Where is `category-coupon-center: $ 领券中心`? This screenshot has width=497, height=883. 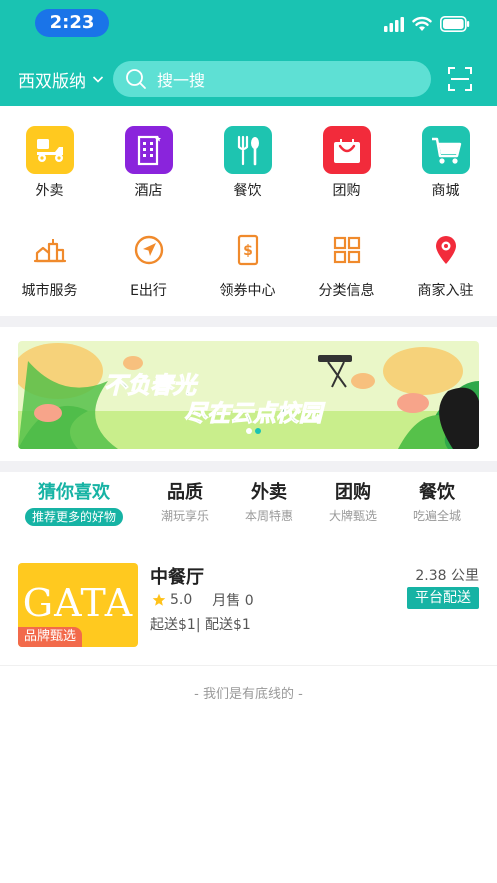
category-coupon-center: $ 领券中心 is located at coordinates (247, 263).